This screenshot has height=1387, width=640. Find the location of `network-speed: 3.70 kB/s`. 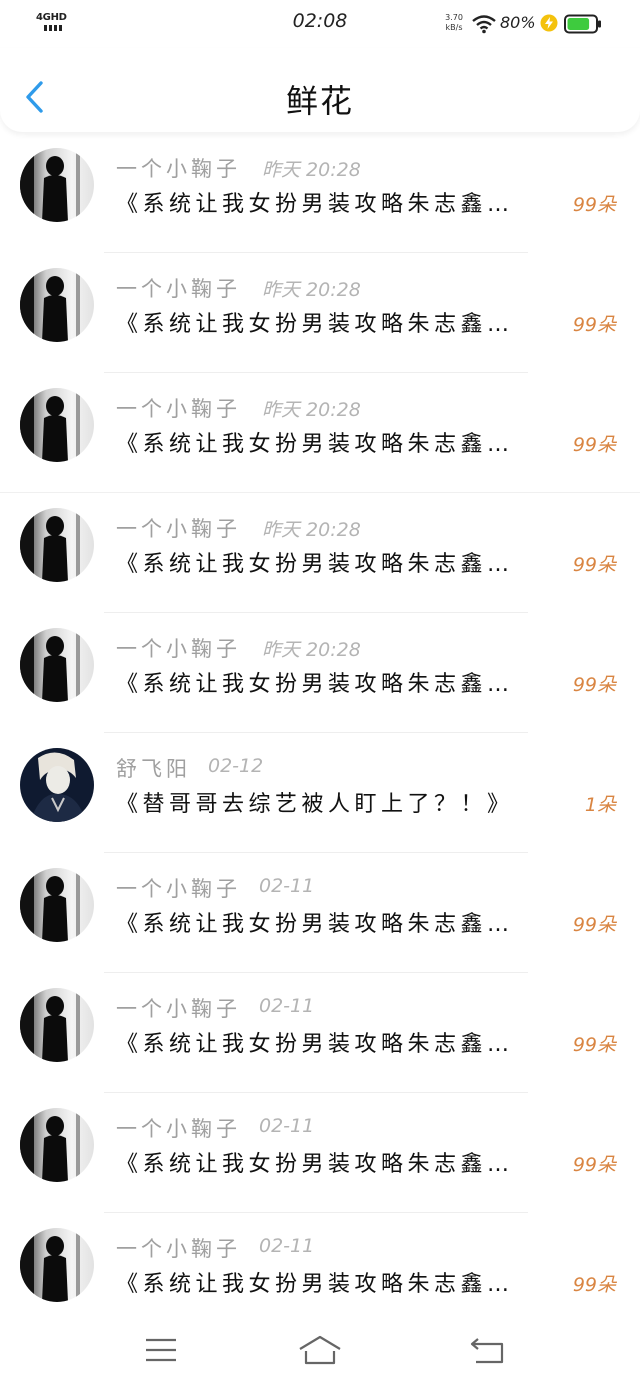

network-speed: 3.70 kB/s is located at coordinates (454, 23).